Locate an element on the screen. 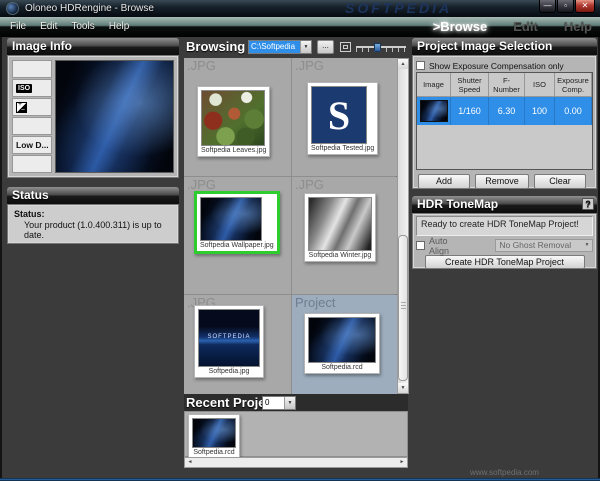 The image size is (600, 481). image-info-title: Image Info is located at coordinates (93, 46).